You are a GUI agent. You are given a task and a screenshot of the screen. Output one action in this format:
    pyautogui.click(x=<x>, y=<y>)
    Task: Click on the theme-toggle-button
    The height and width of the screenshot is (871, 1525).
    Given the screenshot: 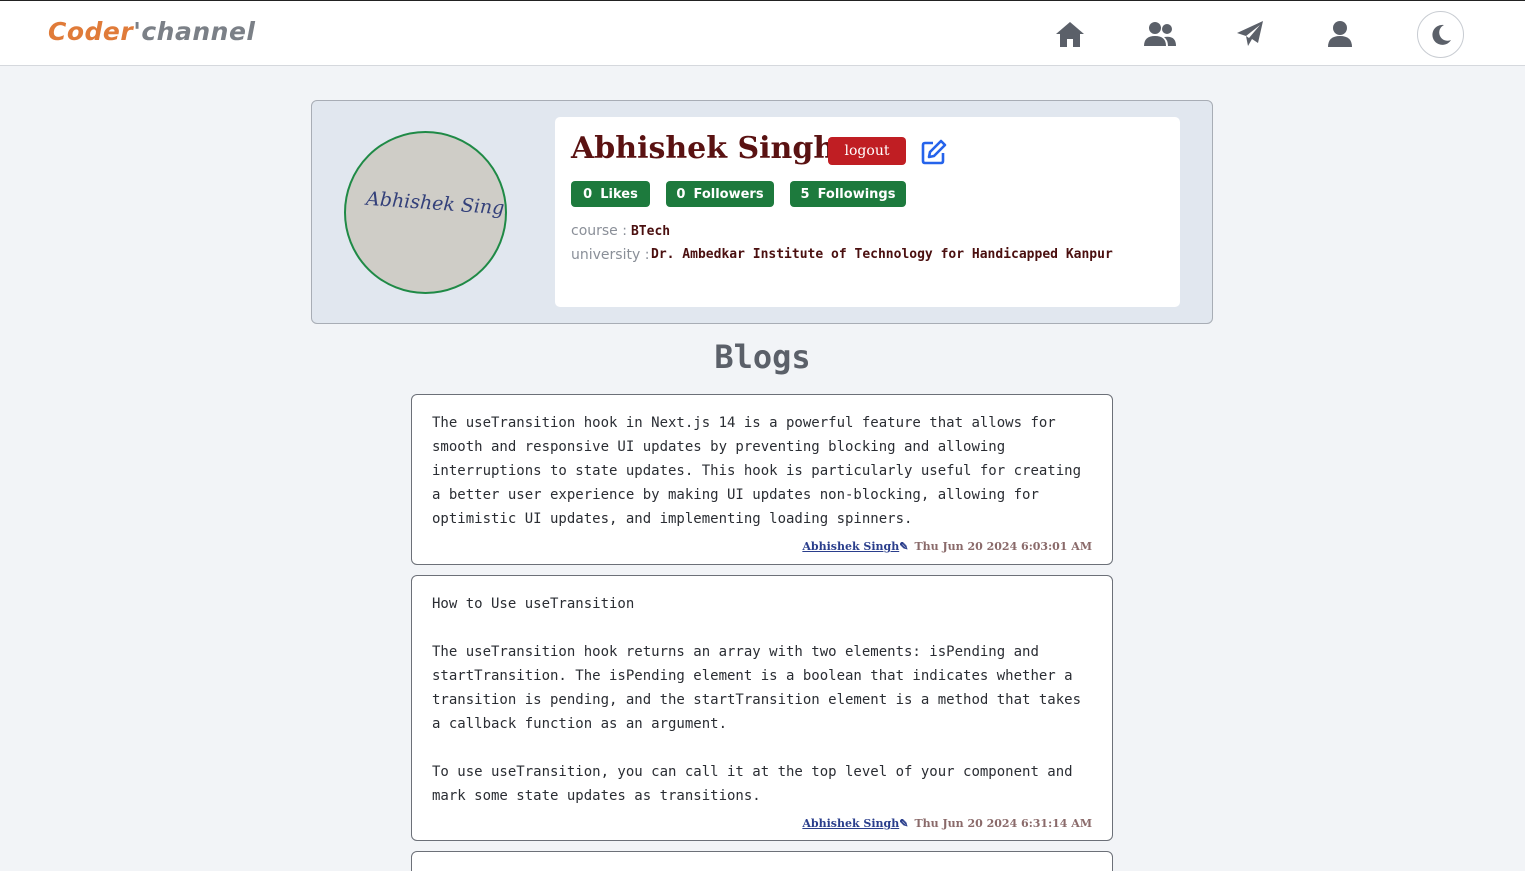 What is the action you would take?
    pyautogui.click(x=1440, y=34)
    